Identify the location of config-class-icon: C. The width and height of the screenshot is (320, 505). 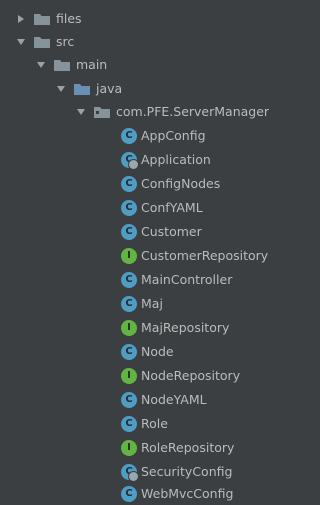
(130, 472).